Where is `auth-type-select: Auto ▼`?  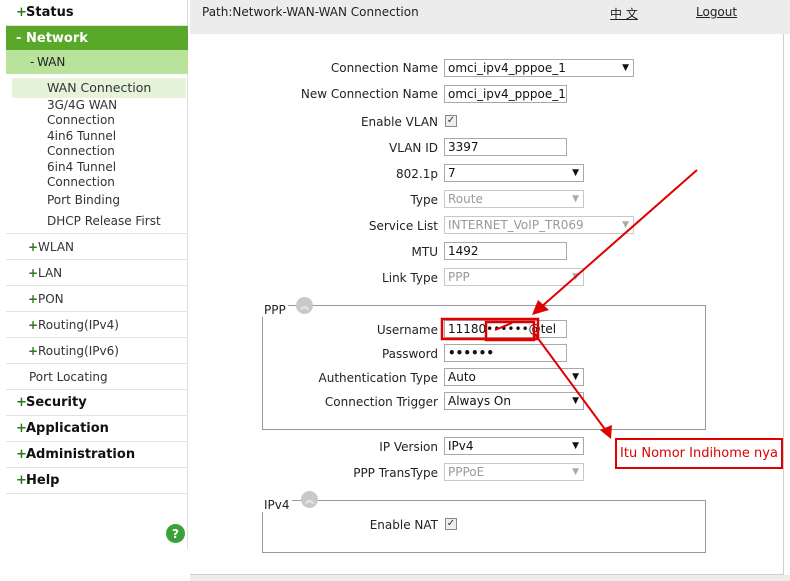 auth-type-select: Auto ▼ is located at coordinates (514, 377).